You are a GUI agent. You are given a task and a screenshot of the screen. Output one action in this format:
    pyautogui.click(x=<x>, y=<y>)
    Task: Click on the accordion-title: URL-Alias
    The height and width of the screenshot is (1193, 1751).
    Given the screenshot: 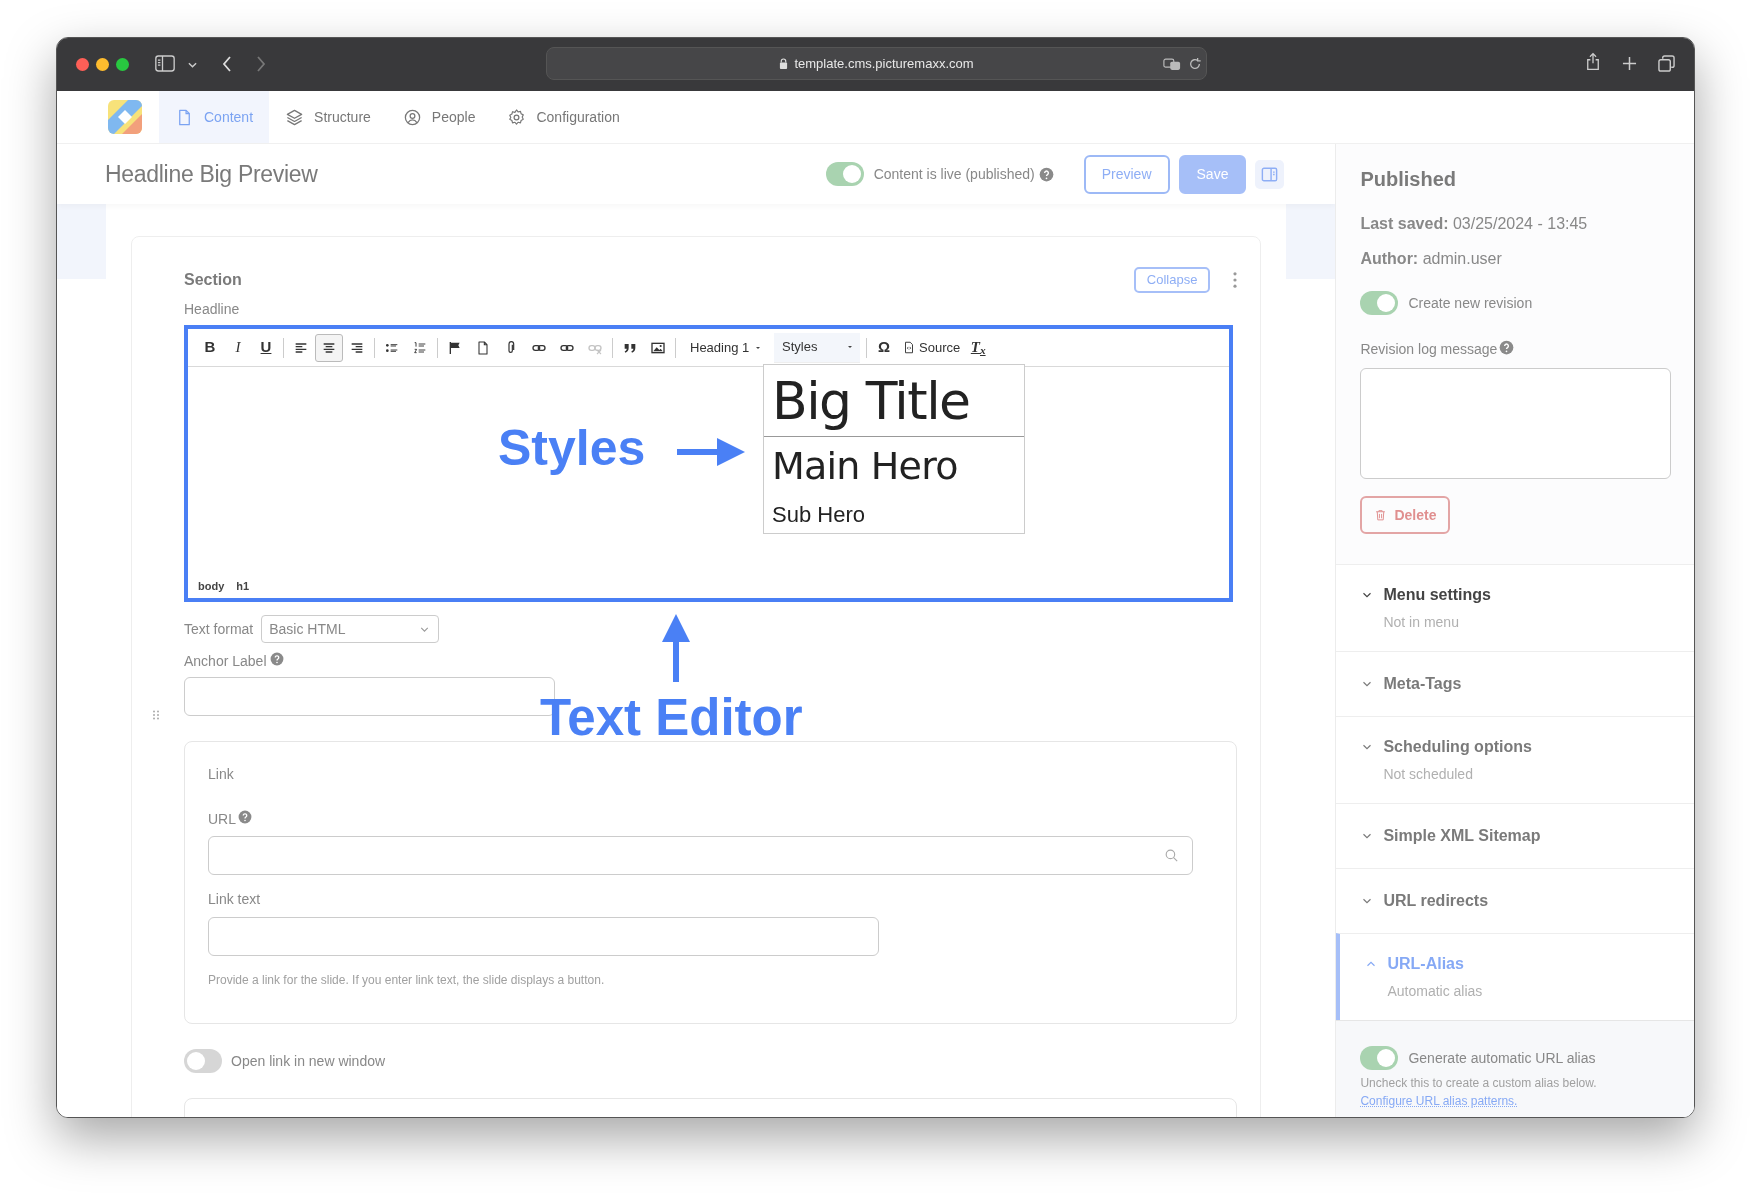 What is the action you would take?
    pyautogui.click(x=1425, y=964)
    